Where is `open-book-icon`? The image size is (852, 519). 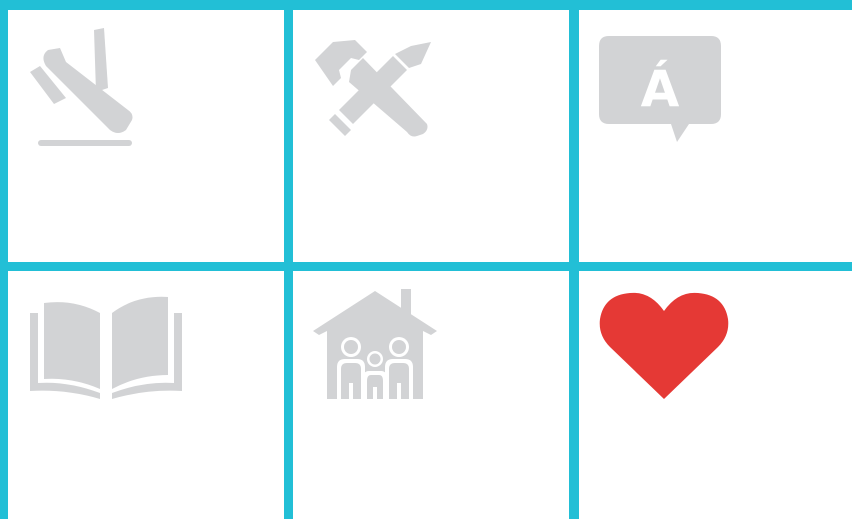 open-book-icon is located at coordinates (106, 347).